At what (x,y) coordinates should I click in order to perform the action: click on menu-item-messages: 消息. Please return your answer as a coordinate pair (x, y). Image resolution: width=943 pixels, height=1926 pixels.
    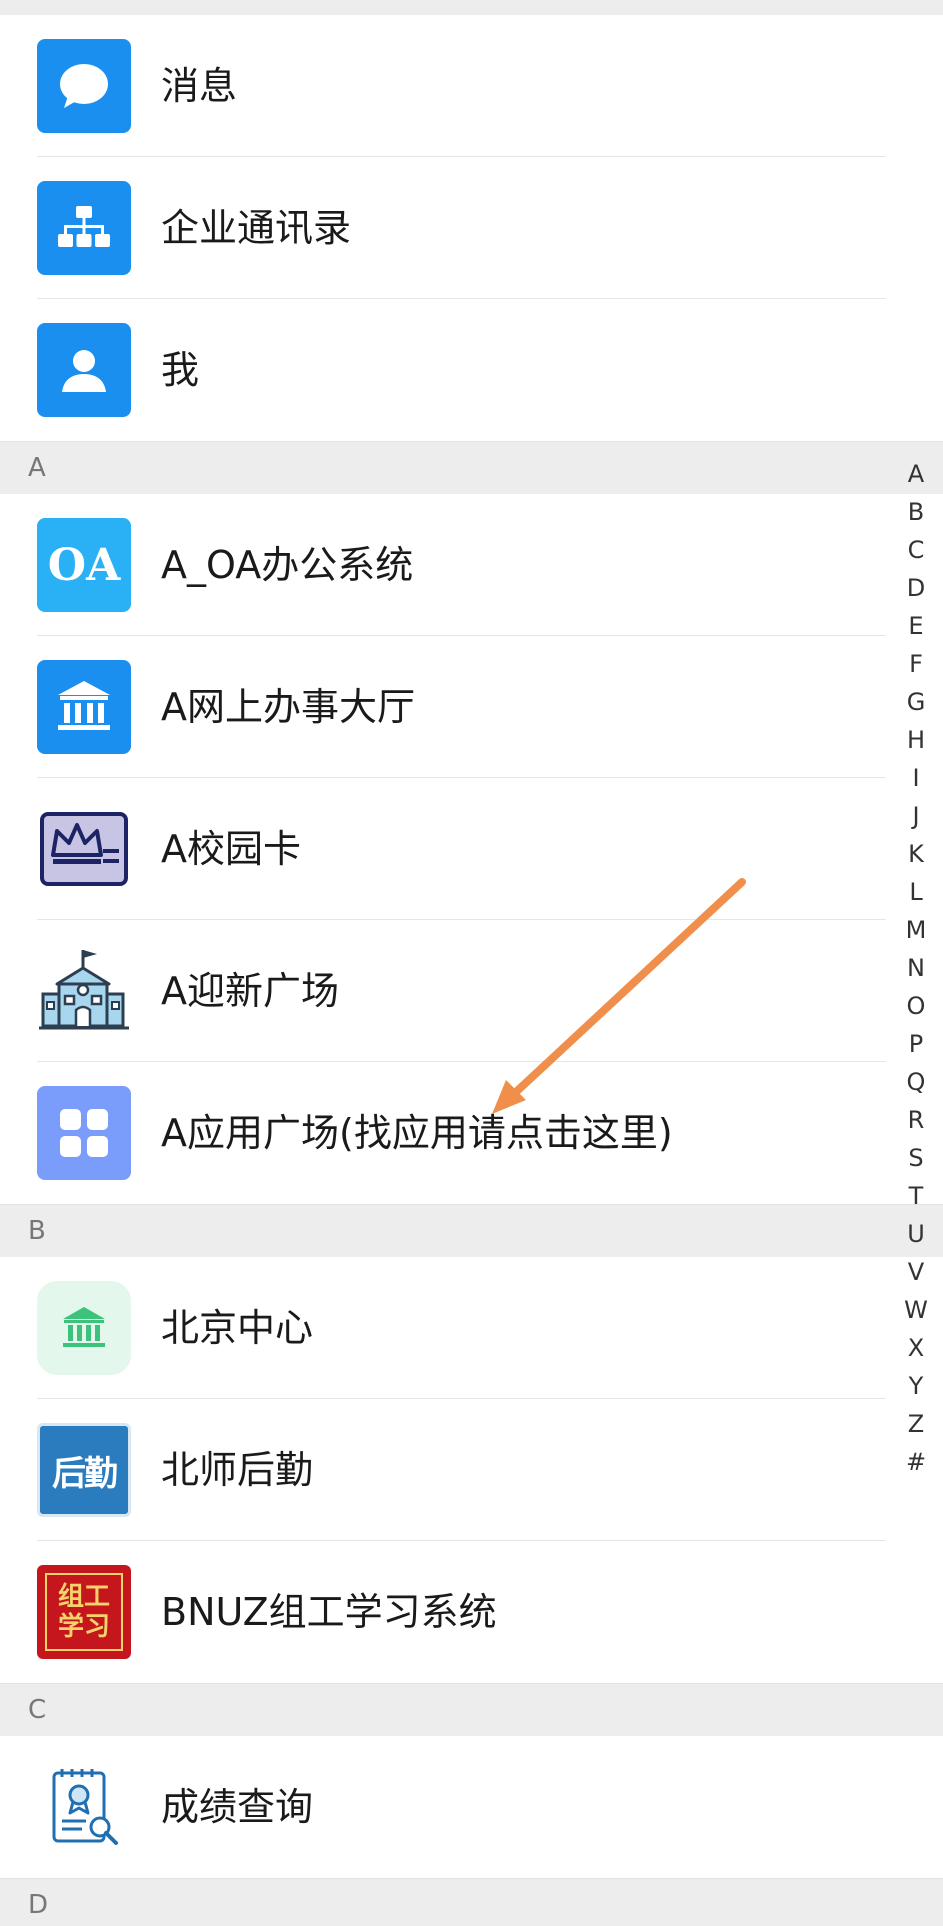
    Looking at the image, I should click on (471, 86).